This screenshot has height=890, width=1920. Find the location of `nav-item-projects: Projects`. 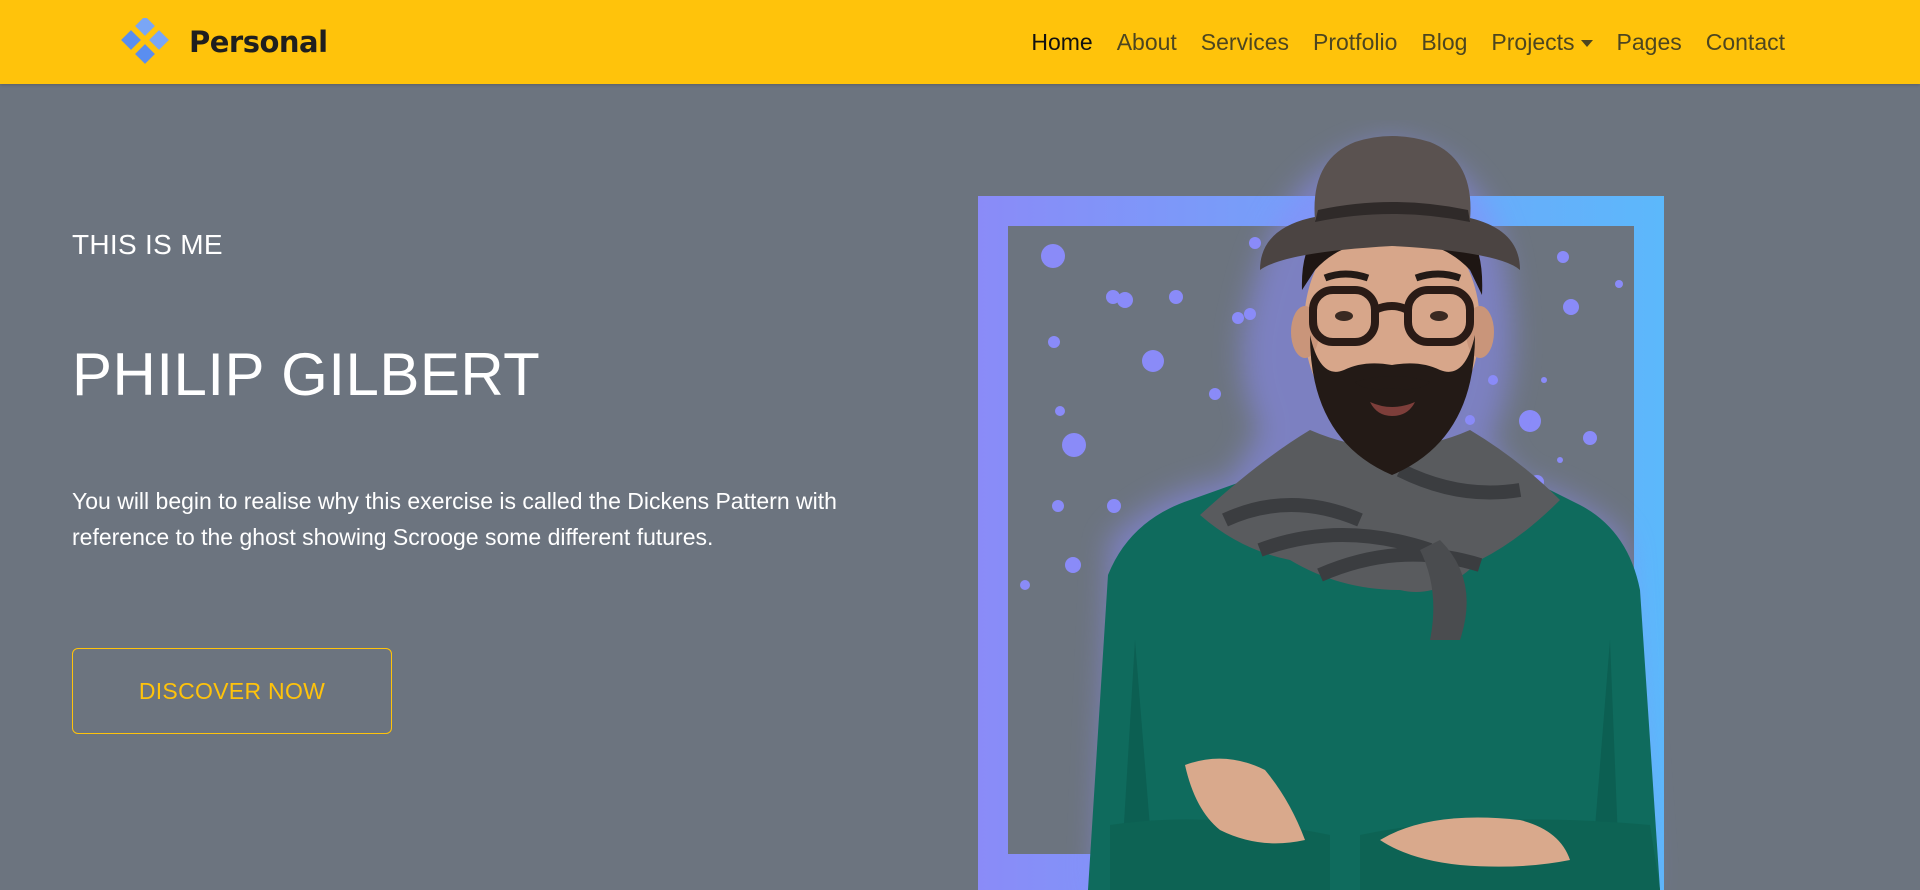

nav-item-projects: Projects is located at coordinates (1542, 42).